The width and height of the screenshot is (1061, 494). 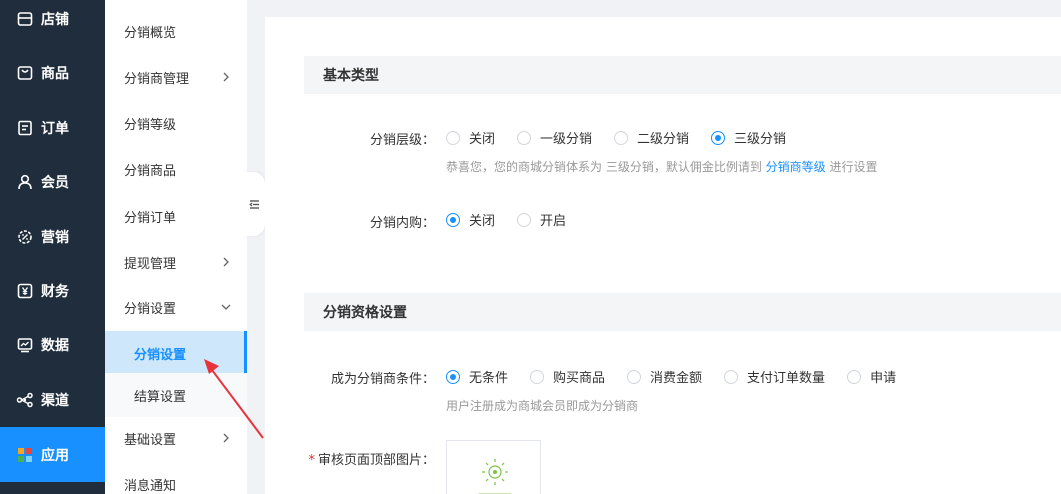 I want to click on radio-purchase-on: 开启, so click(x=541, y=219).